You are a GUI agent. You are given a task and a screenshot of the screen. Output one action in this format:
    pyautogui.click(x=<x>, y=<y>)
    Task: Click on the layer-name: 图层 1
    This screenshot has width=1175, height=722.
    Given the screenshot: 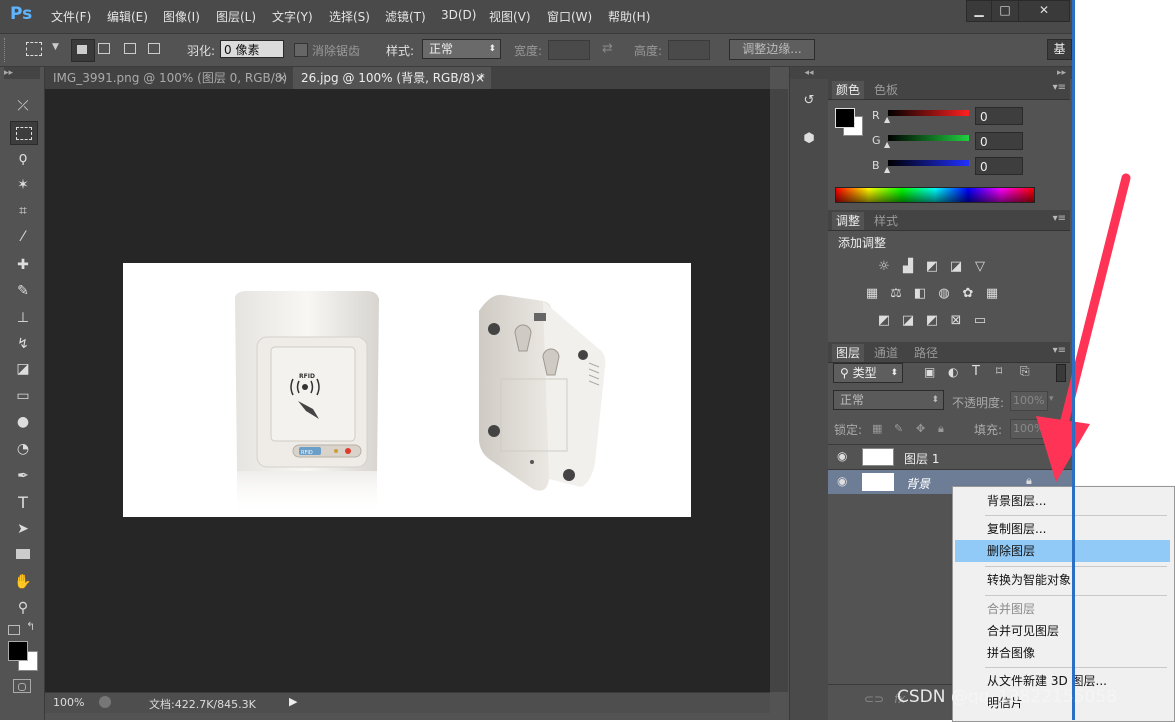 What is the action you would take?
    pyautogui.click(x=921, y=458)
    